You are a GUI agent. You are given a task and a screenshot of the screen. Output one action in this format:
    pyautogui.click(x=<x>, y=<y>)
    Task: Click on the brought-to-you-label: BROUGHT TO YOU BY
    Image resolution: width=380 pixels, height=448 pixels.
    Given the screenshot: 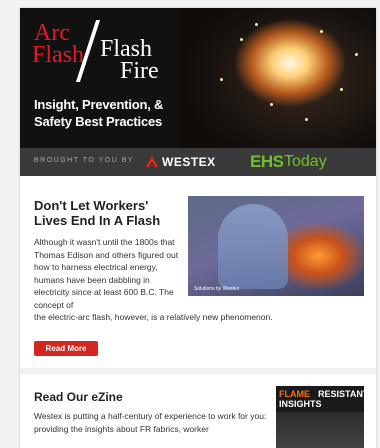 What is the action you would take?
    pyautogui.click(x=84, y=160)
    